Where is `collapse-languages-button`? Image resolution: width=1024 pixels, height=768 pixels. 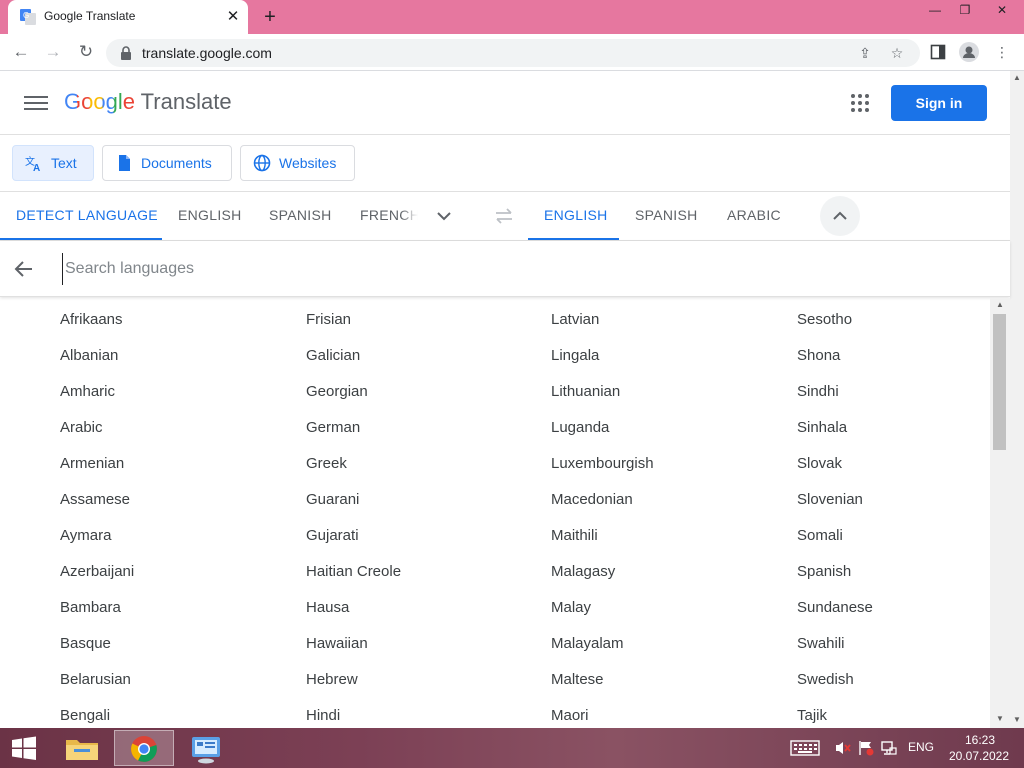
collapse-languages-button is located at coordinates (840, 216).